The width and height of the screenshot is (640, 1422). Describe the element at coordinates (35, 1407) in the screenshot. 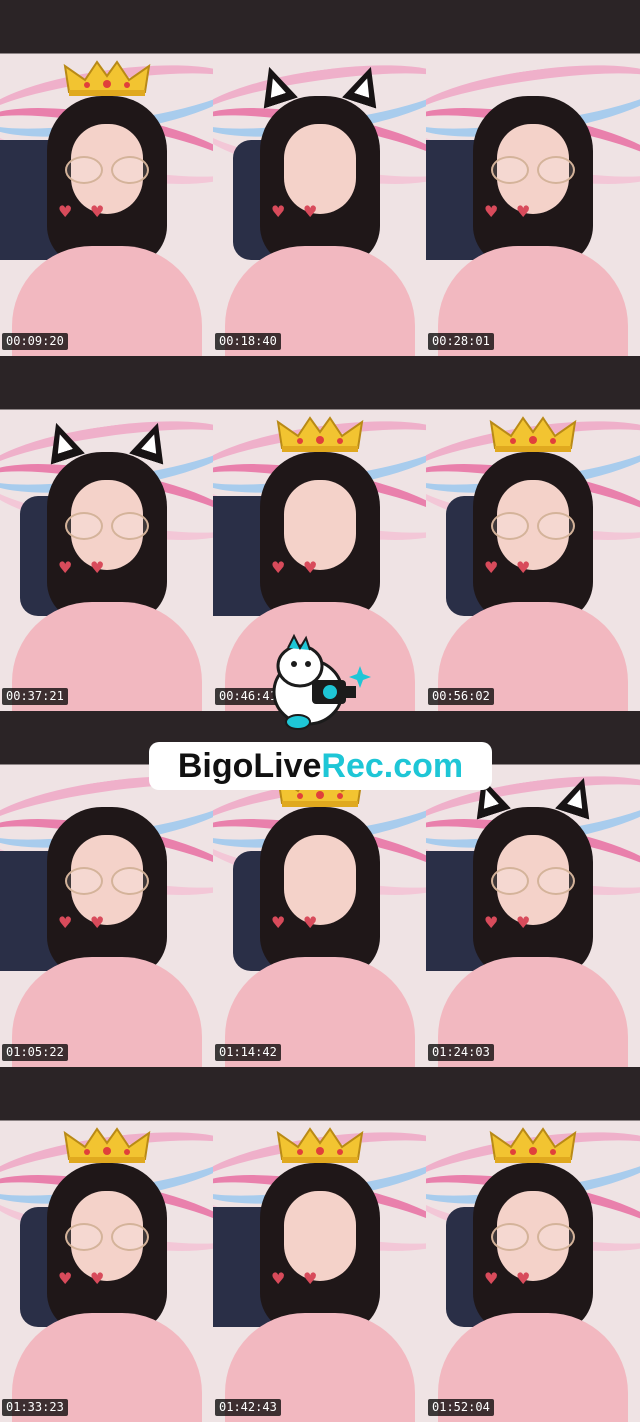

I see `frame-timestamp: 01:33:23` at that location.